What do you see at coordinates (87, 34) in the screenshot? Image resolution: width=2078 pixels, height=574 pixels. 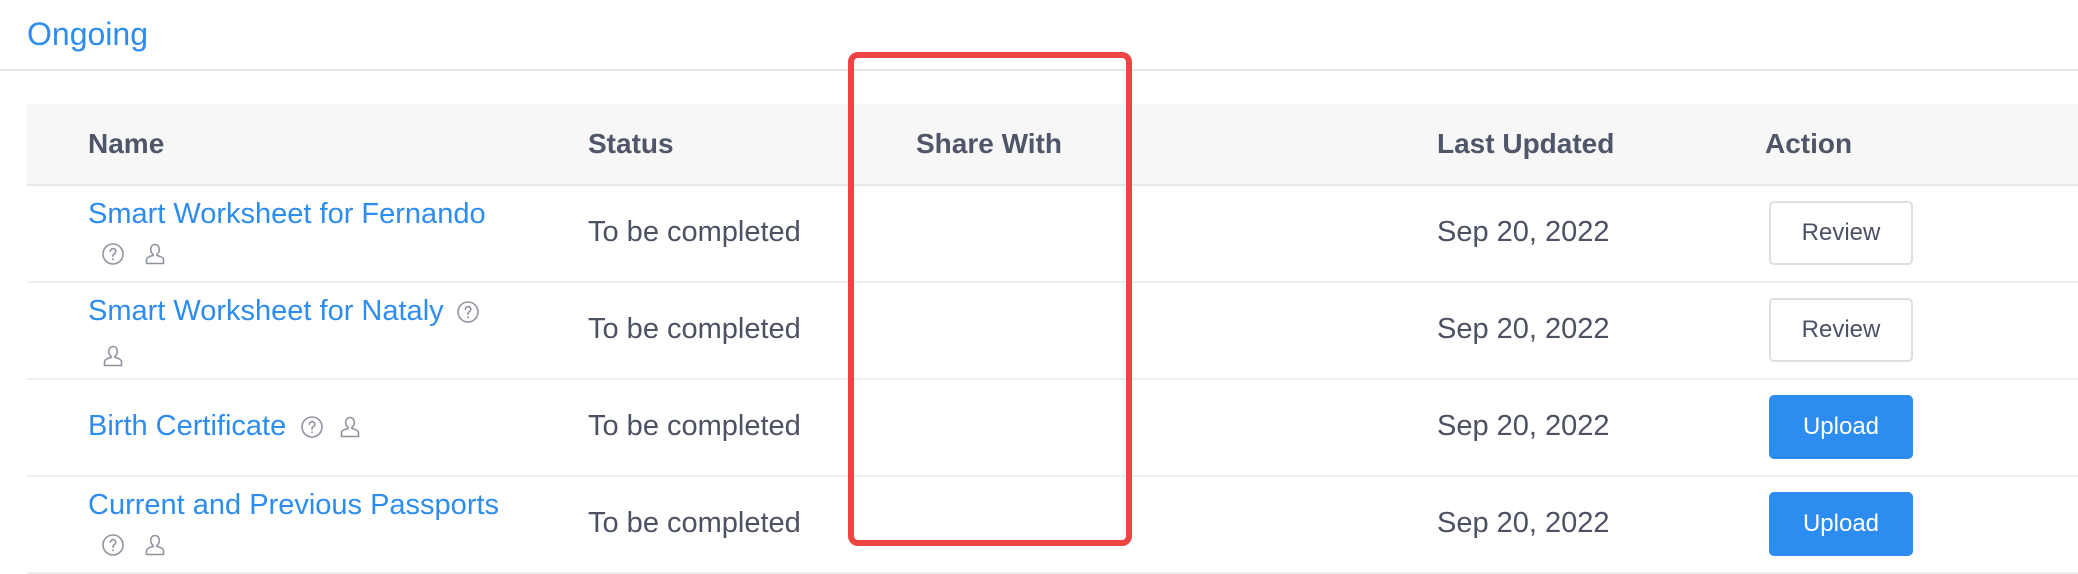 I see `tab-ongoing: Ongoing` at bounding box center [87, 34].